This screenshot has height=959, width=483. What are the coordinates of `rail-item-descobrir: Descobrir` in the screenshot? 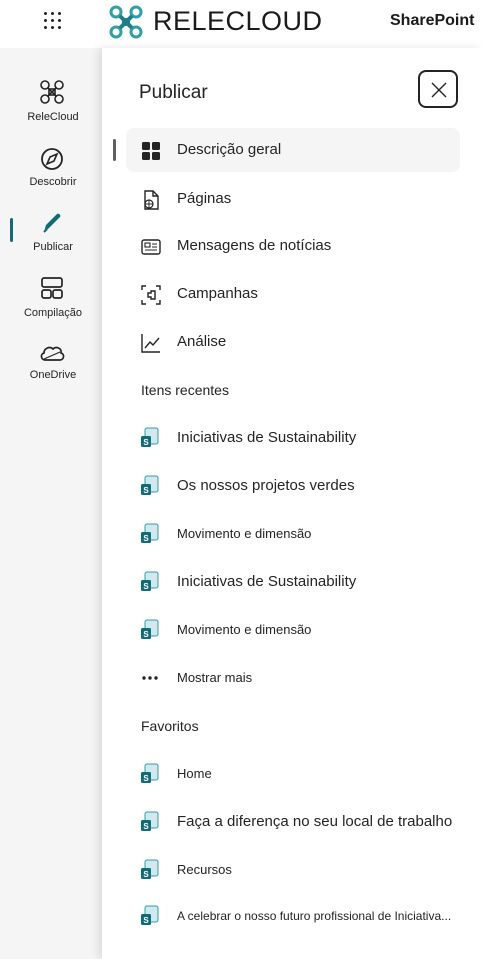 It's located at (51, 173).